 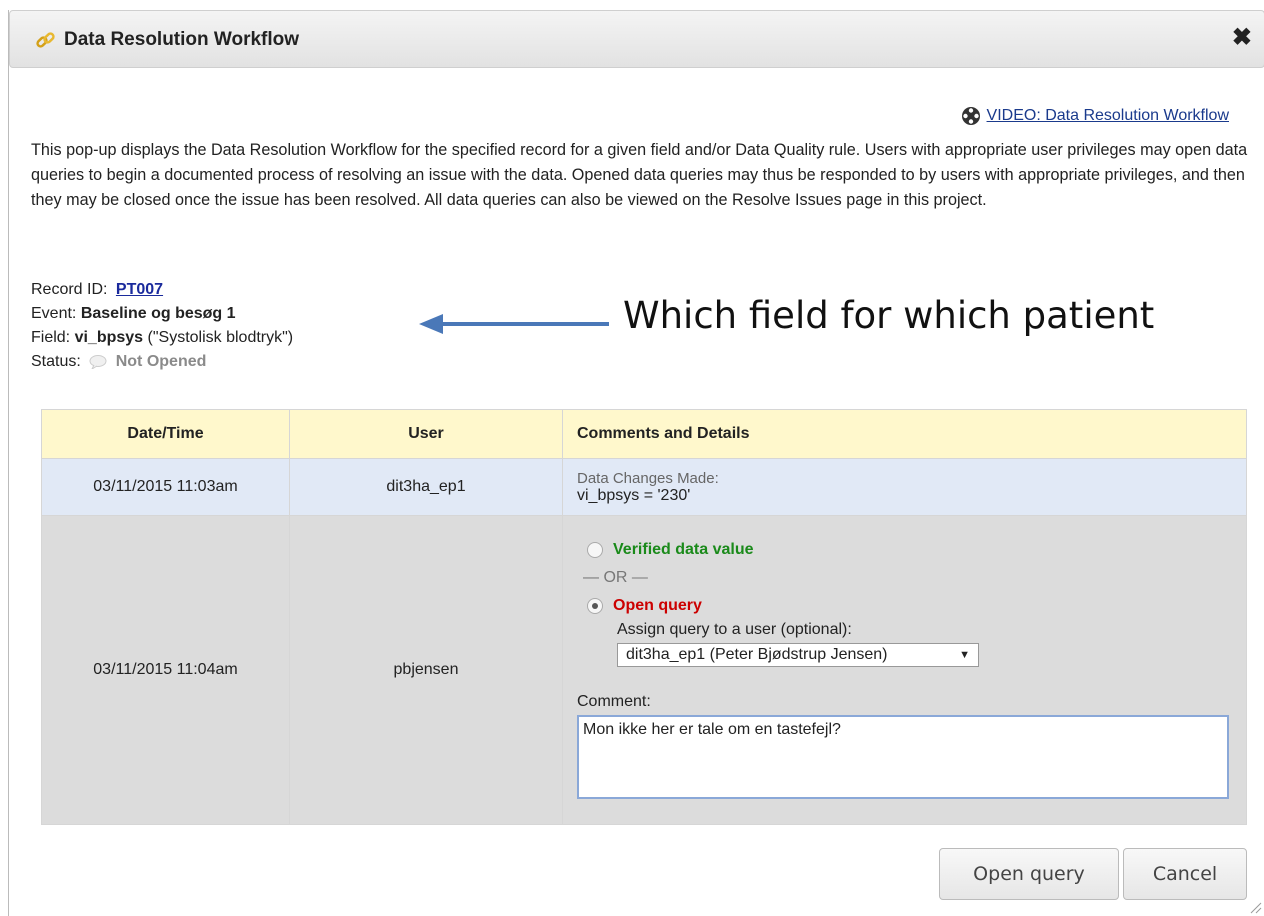 I want to click on row1-details: Data Changes Made: vi_bpsys = '230', so click(x=904, y=487).